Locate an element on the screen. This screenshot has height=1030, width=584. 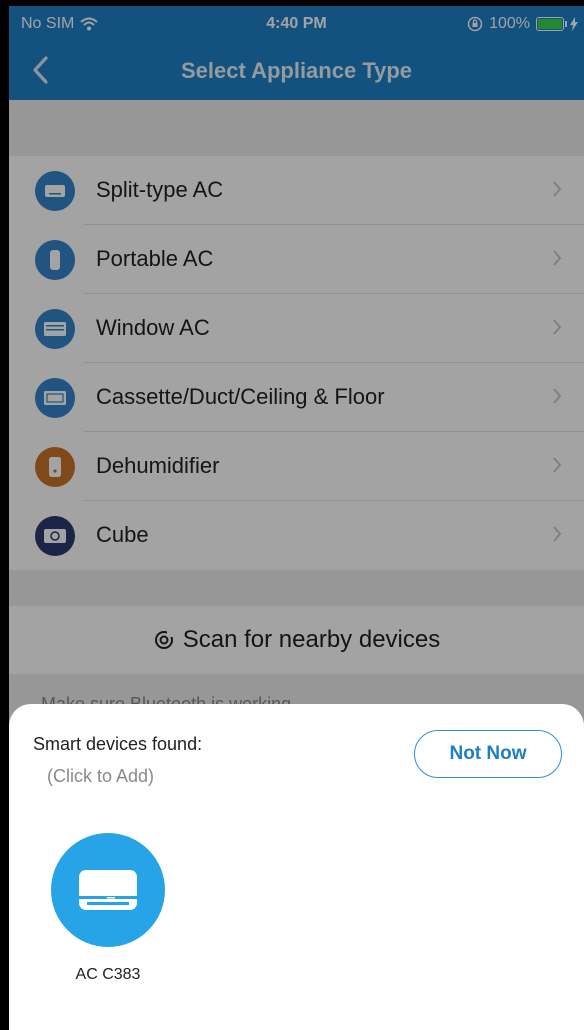
device-name: AC C383 is located at coordinates (108, 974).